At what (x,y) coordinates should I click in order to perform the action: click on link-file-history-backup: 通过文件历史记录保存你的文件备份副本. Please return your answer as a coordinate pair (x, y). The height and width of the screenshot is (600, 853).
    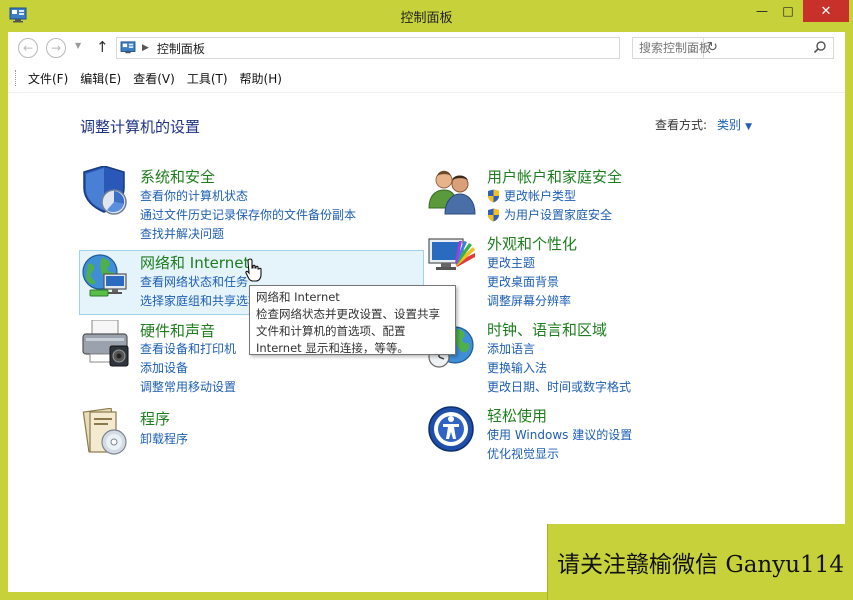
    Looking at the image, I should click on (248, 214).